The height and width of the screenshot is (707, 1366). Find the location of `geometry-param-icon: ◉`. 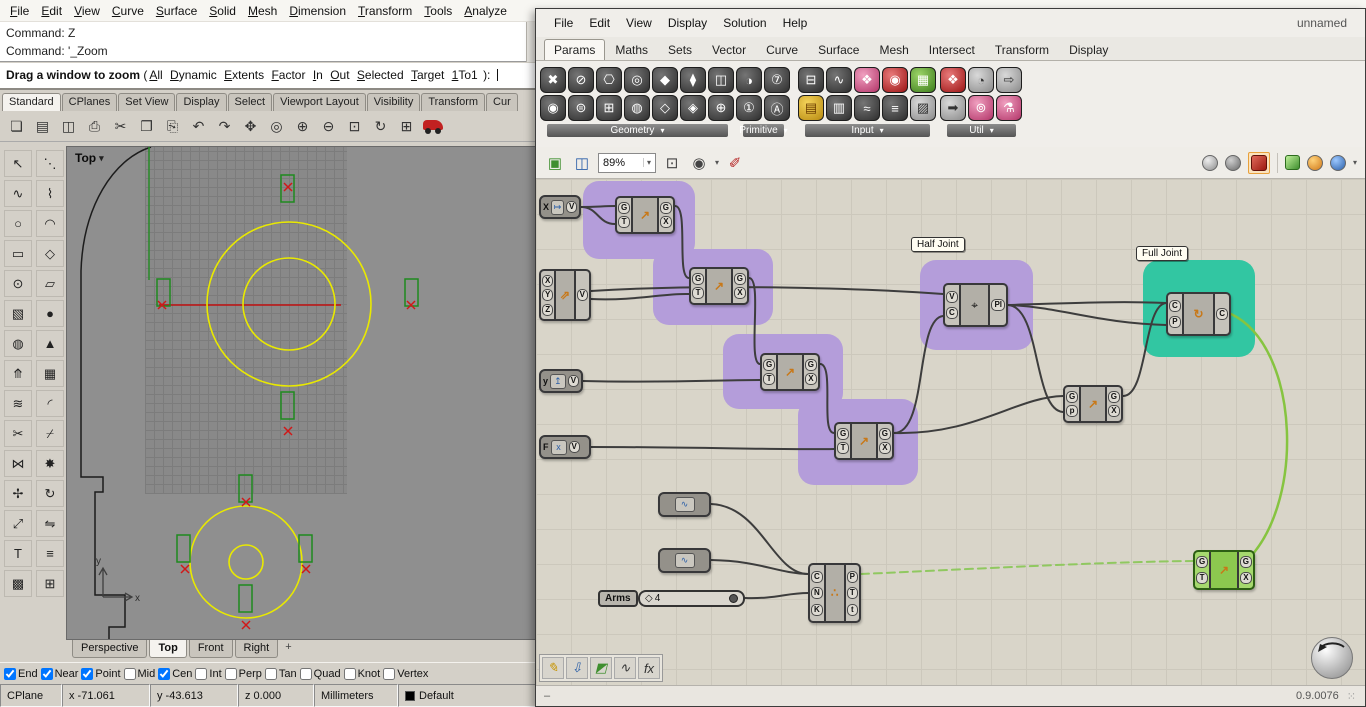

geometry-param-icon: ◉ is located at coordinates (553, 108).